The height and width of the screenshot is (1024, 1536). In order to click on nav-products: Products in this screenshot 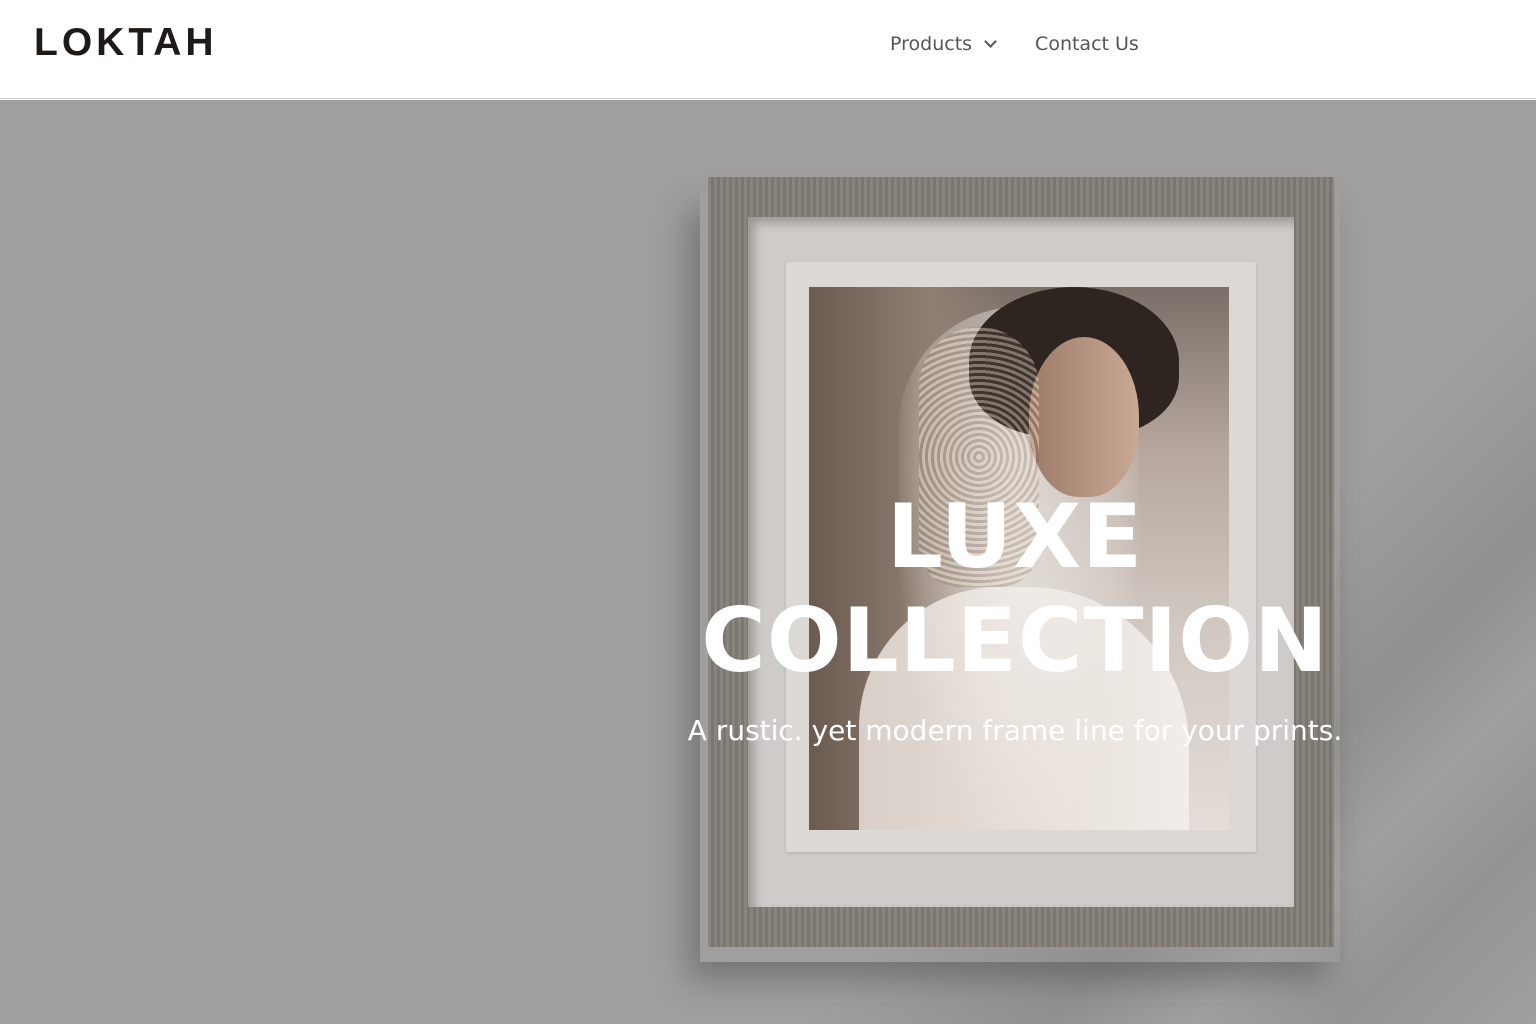, I will do `click(943, 44)`.